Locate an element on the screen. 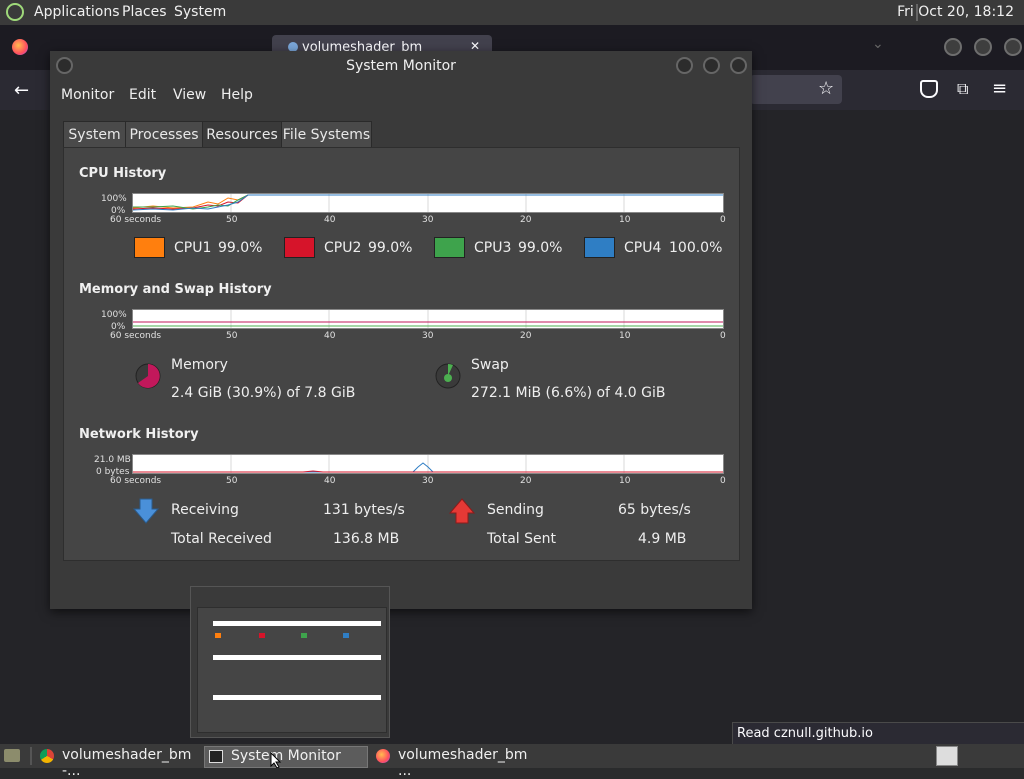  sending-label: Sending is located at coordinates (515, 510).